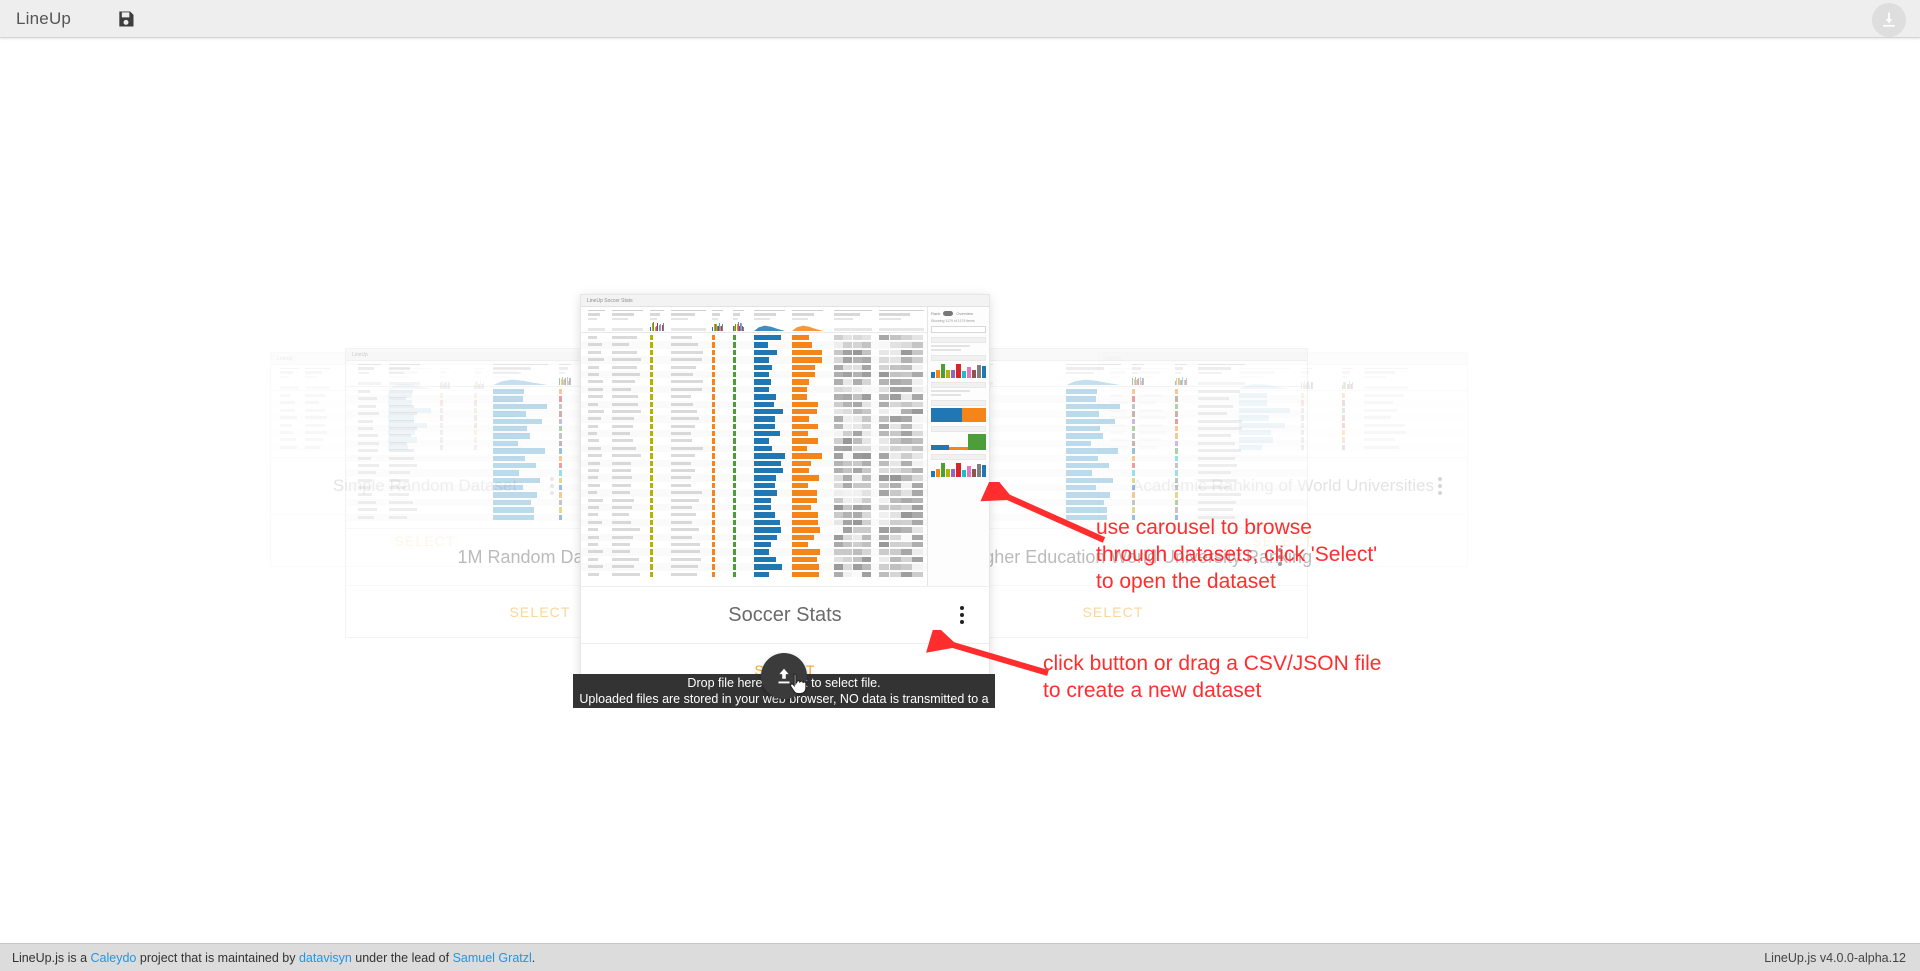 The height and width of the screenshot is (971, 1920). I want to click on footer-mid1: project that is maintained by, so click(217, 957).